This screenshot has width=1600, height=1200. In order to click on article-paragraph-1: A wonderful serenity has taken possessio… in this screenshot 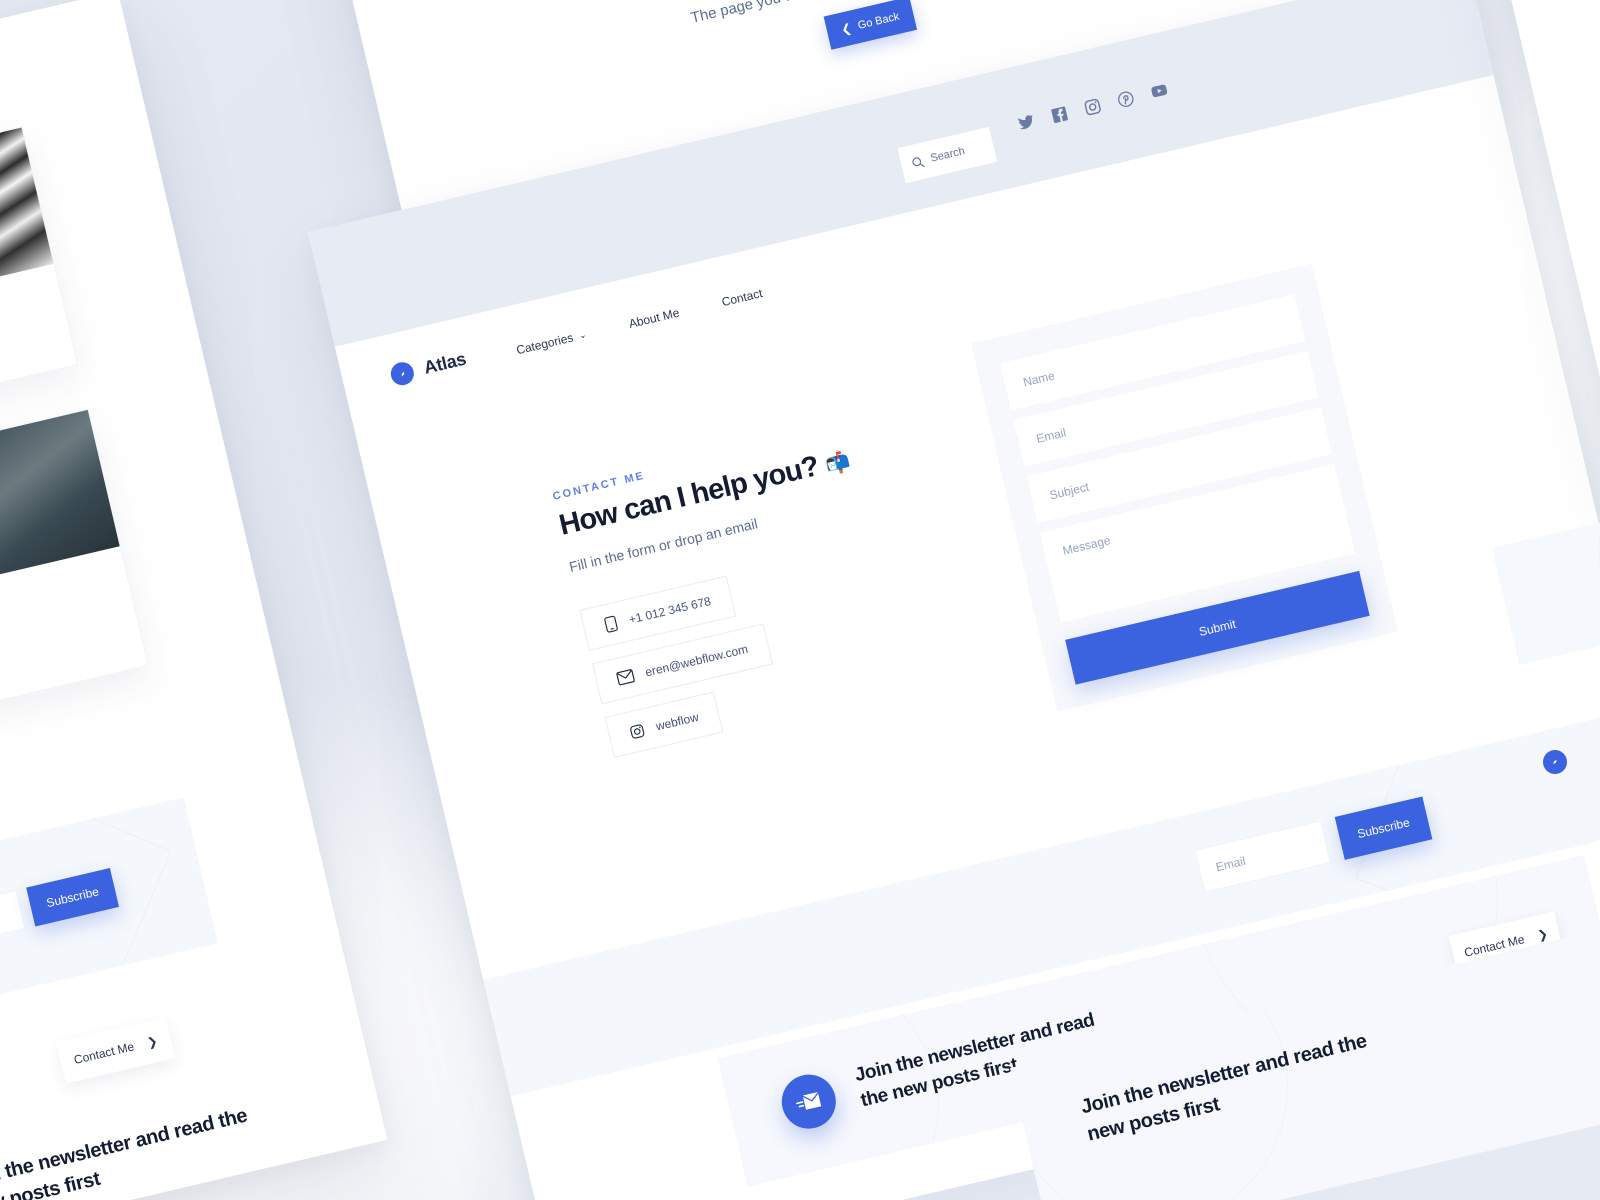, I will do `click(1573, 62)`.